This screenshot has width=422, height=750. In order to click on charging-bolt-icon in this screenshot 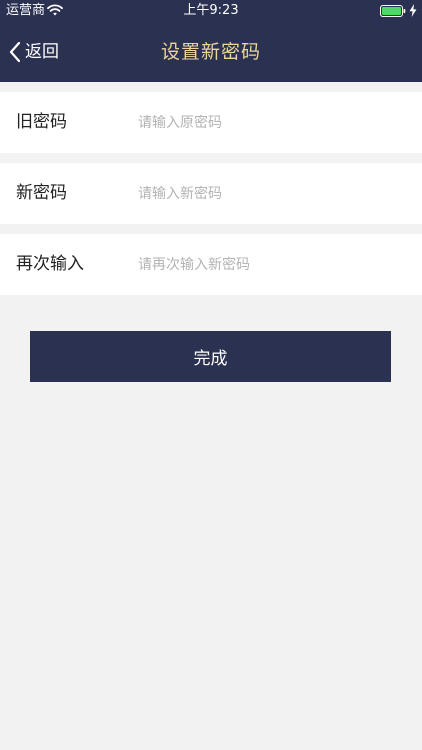, I will do `click(413, 10)`.